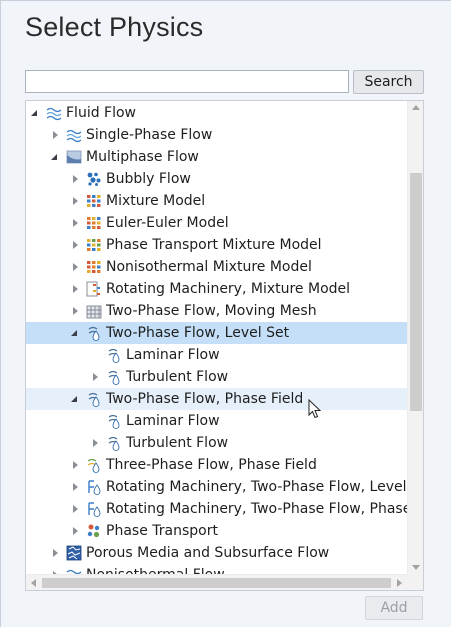 The width and height of the screenshot is (451, 627). What do you see at coordinates (216, 201) in the screenshot?
I see `tree-item: Mixture Model` at bounding box center [216, 201].